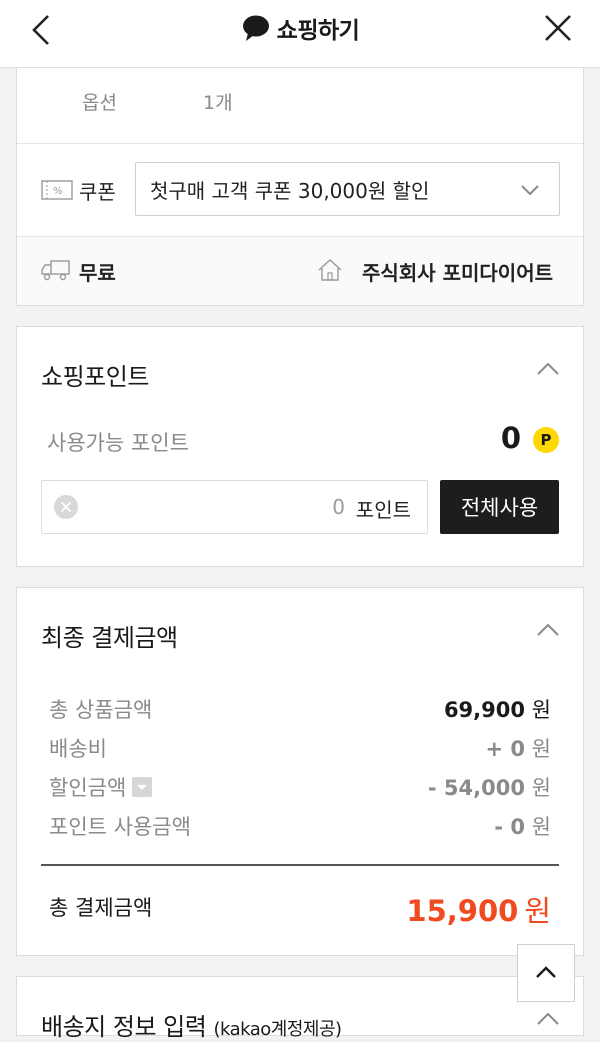 The height and width of the screenshot is (1042, 600). Describe the element at coordinates (290, 190) in the screenshot. I see `coupon-selected-text: 첫구매 고객 쿠폰 30,000원 할인` at that location.